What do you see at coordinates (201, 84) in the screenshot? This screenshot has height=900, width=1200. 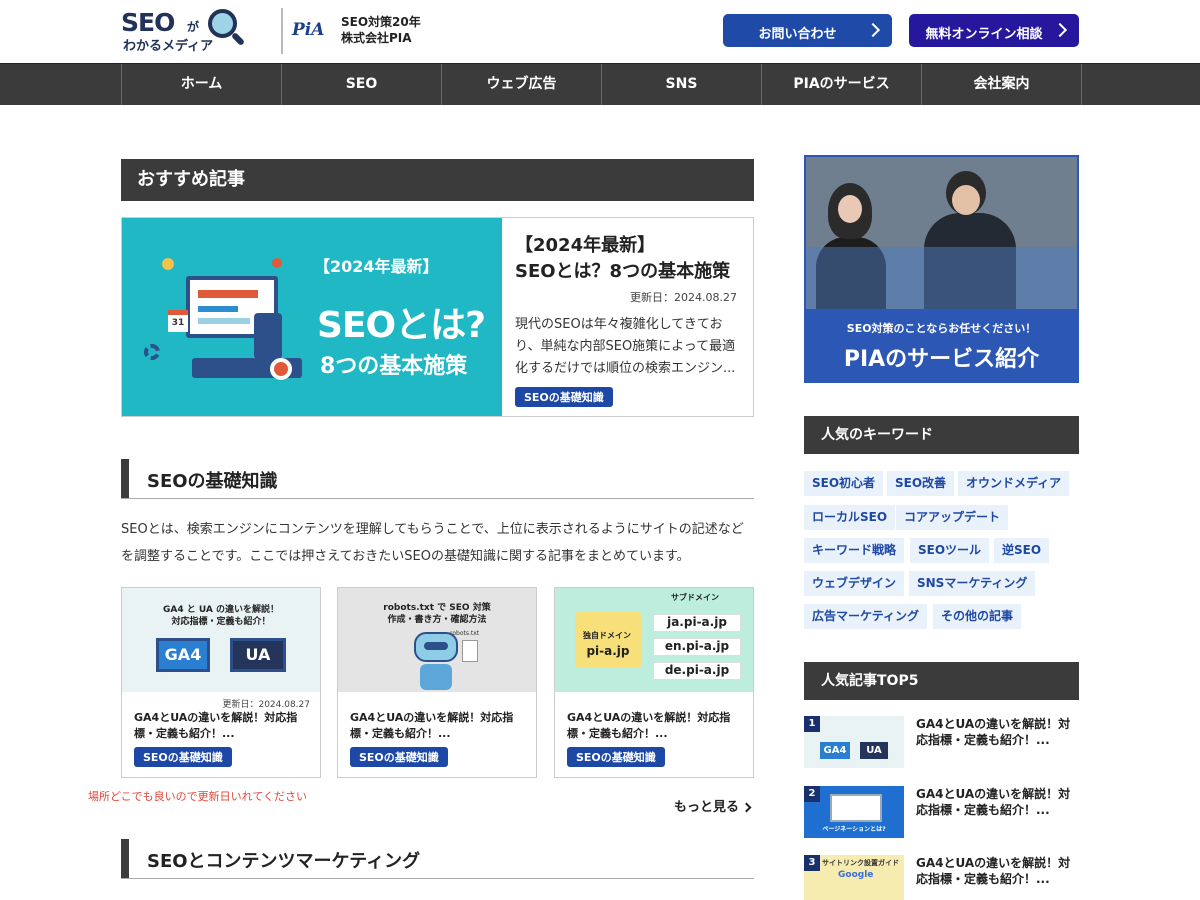 I see `nav-item-home: ホーム` at bounding box center [201, 84].